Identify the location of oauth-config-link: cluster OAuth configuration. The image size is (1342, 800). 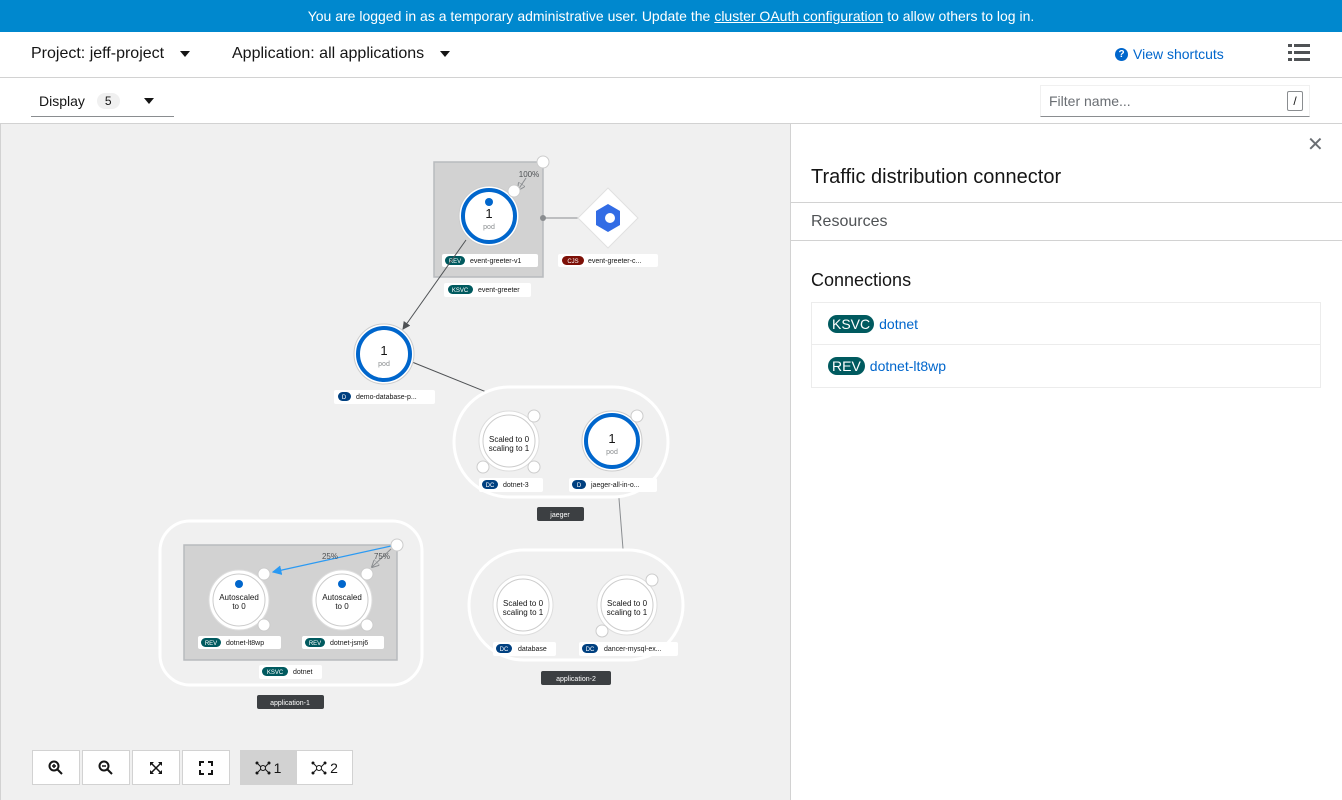
(798, 16).